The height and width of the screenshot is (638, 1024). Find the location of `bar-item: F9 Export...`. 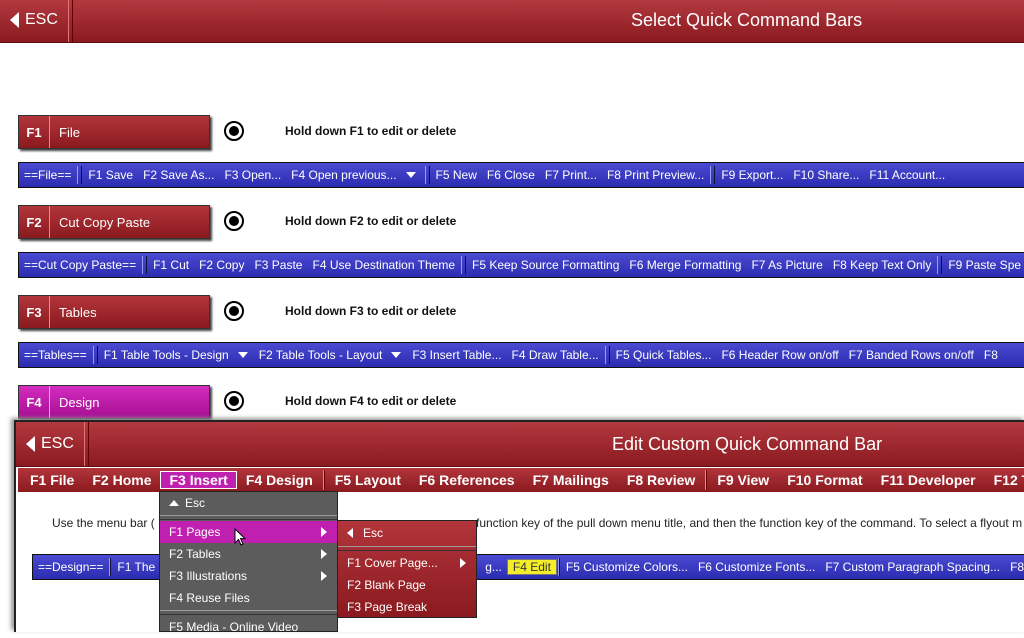

bar-item: F9 Export... is located at coordinates (752, 175).